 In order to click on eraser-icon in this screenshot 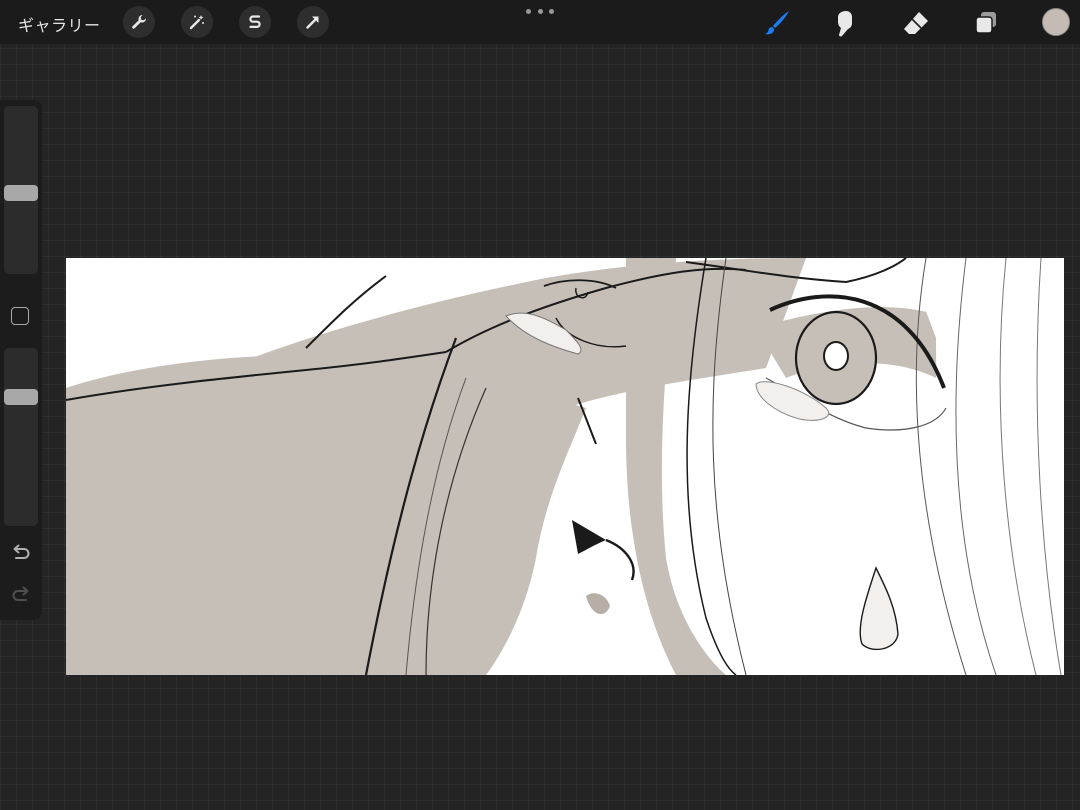, I will do `click(916, 23)`.